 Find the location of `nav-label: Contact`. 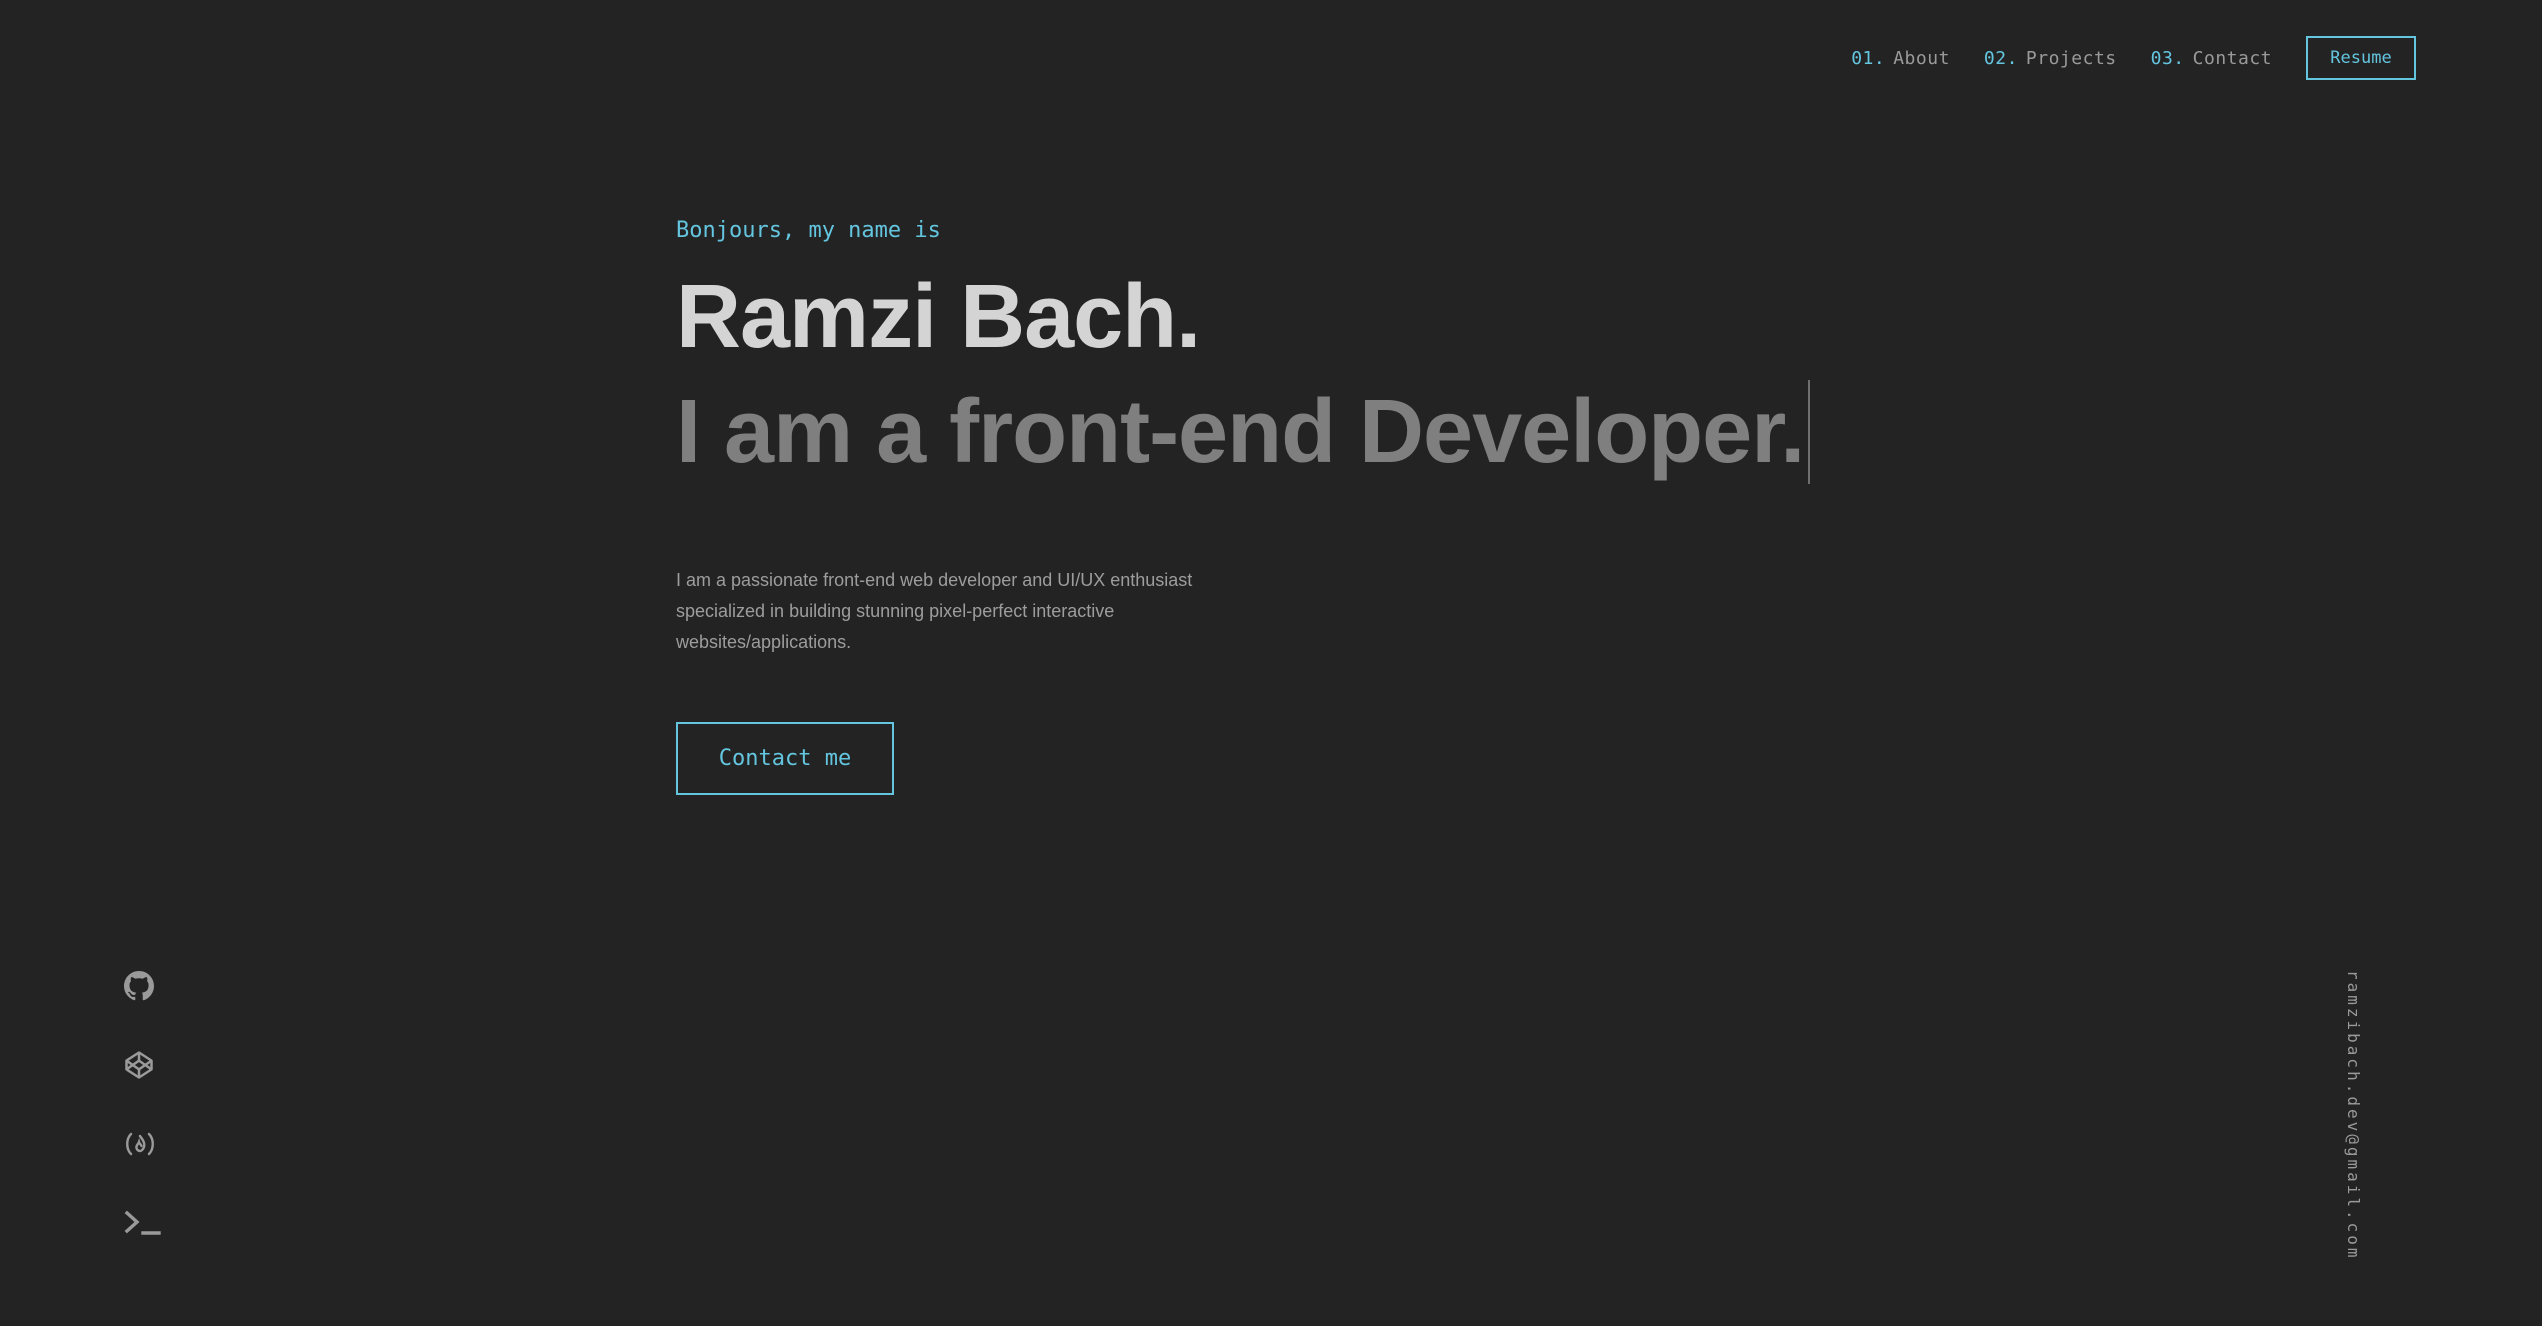

nav-label: Contact is located at coordinates (2232, 58).